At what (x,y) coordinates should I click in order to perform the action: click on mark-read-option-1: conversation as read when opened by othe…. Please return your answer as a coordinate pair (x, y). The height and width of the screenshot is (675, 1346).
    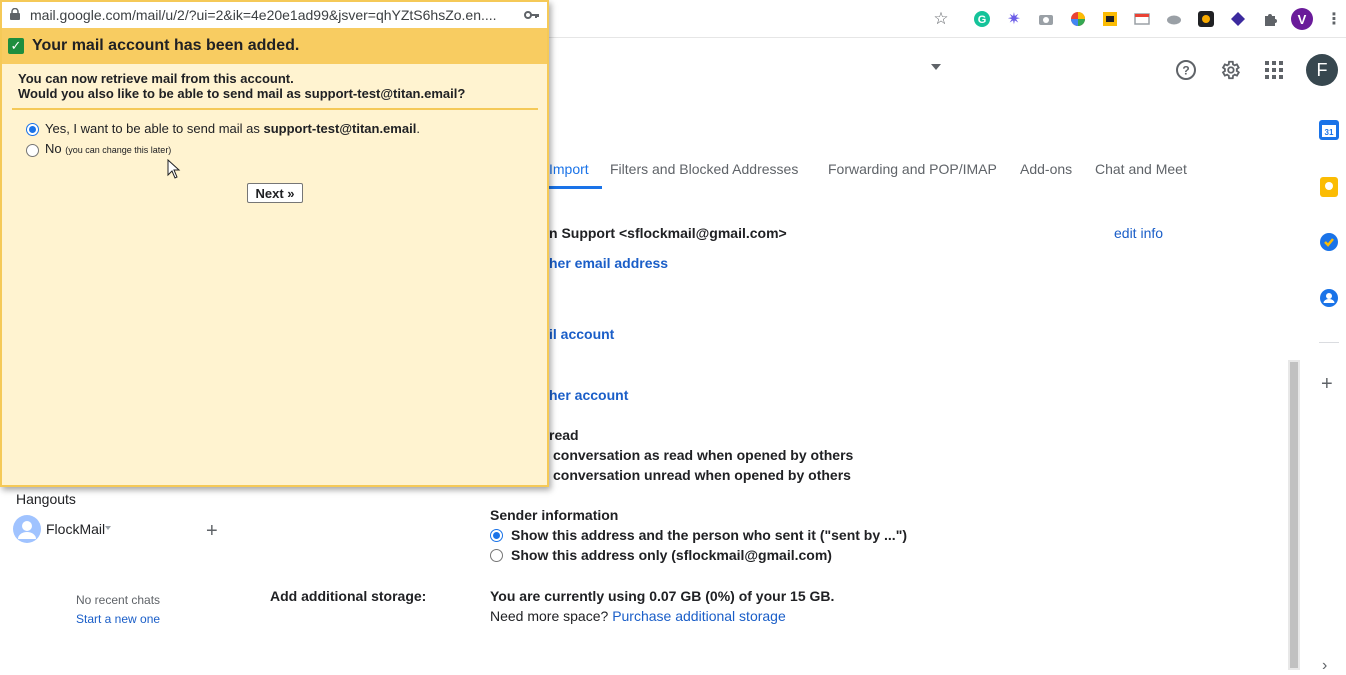
    Looking at the image, I should click on (703, 455).